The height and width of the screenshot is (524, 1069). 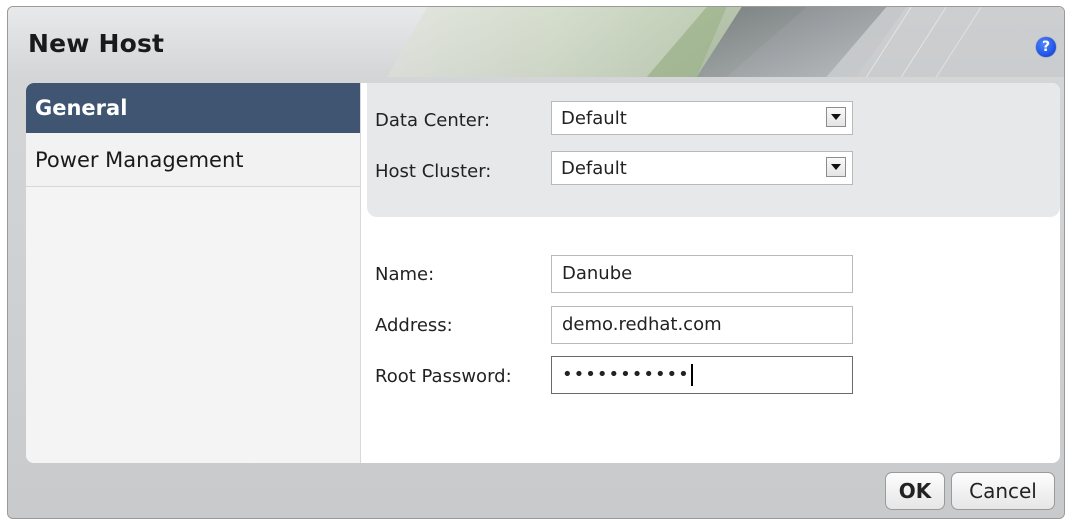 I want to click on root-password-field: •••••••••••, so click(x=702, y=375).